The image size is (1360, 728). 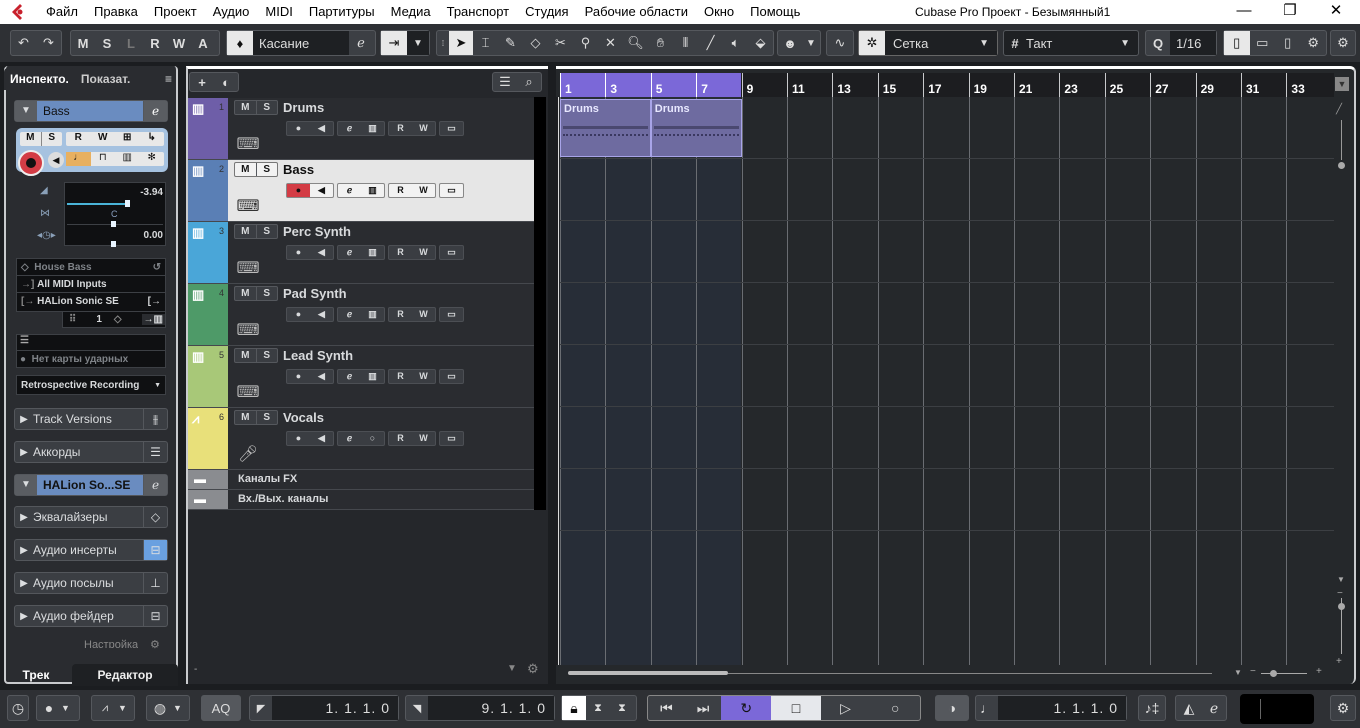 I want to click on write-all-button: W, so click(x=179, y=43).